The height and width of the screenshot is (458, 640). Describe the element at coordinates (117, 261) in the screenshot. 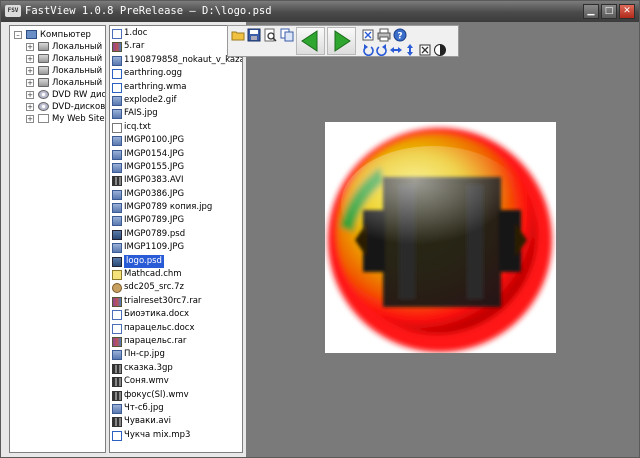

I see `psd-icon` at that location.